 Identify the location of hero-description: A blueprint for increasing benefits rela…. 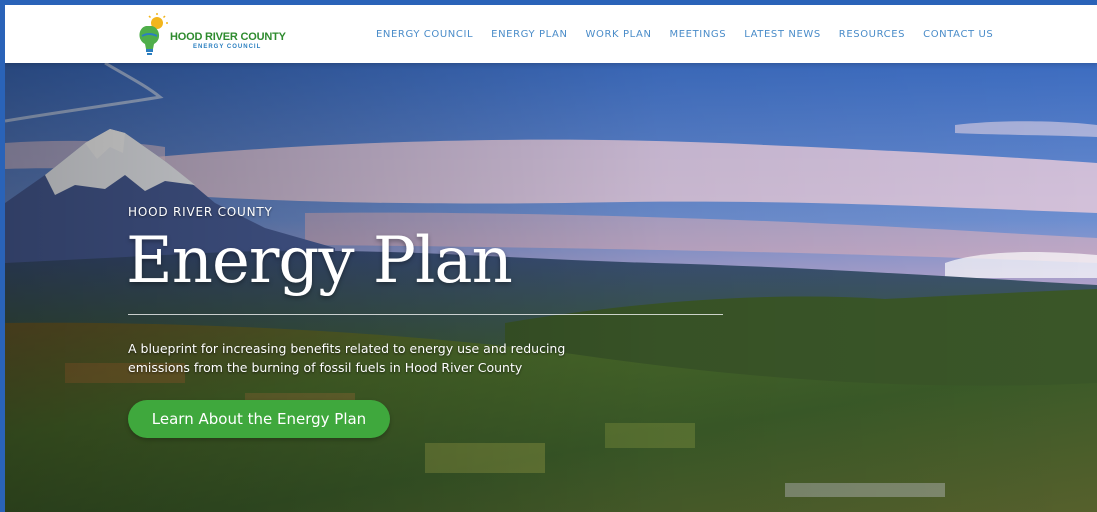
(347, 358).